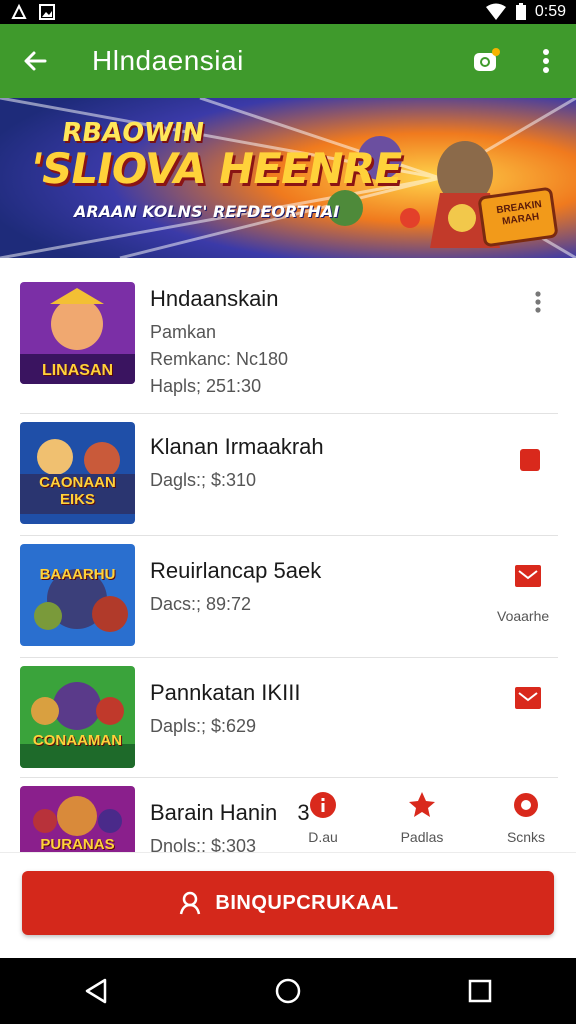 This screenshot has height=1024, width=576. I want to click on camera-button, so click(486, 61).